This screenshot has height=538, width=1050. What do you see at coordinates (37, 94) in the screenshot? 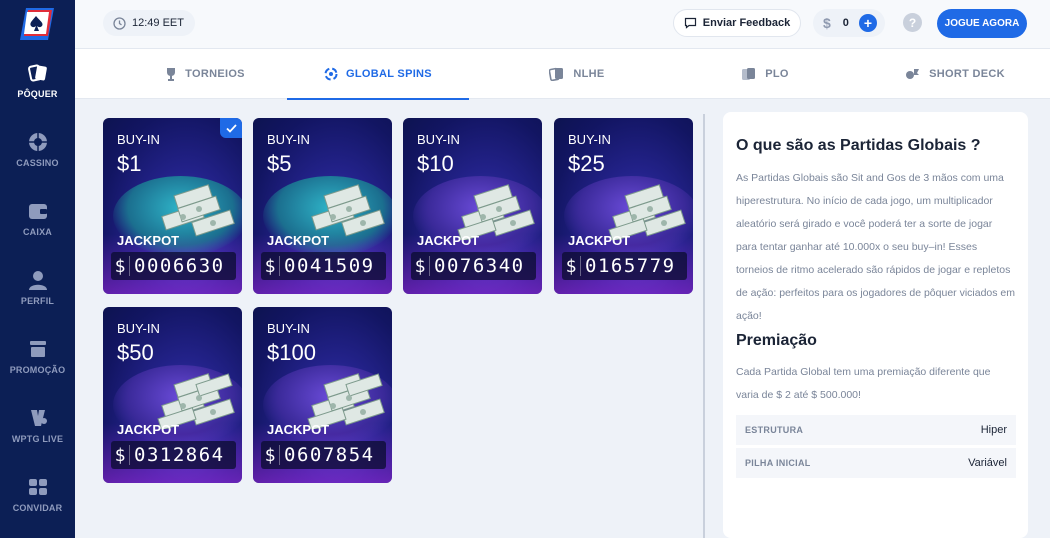
I see `sidebar-item-label: PÔQUER` at bounding box center [37, 94].